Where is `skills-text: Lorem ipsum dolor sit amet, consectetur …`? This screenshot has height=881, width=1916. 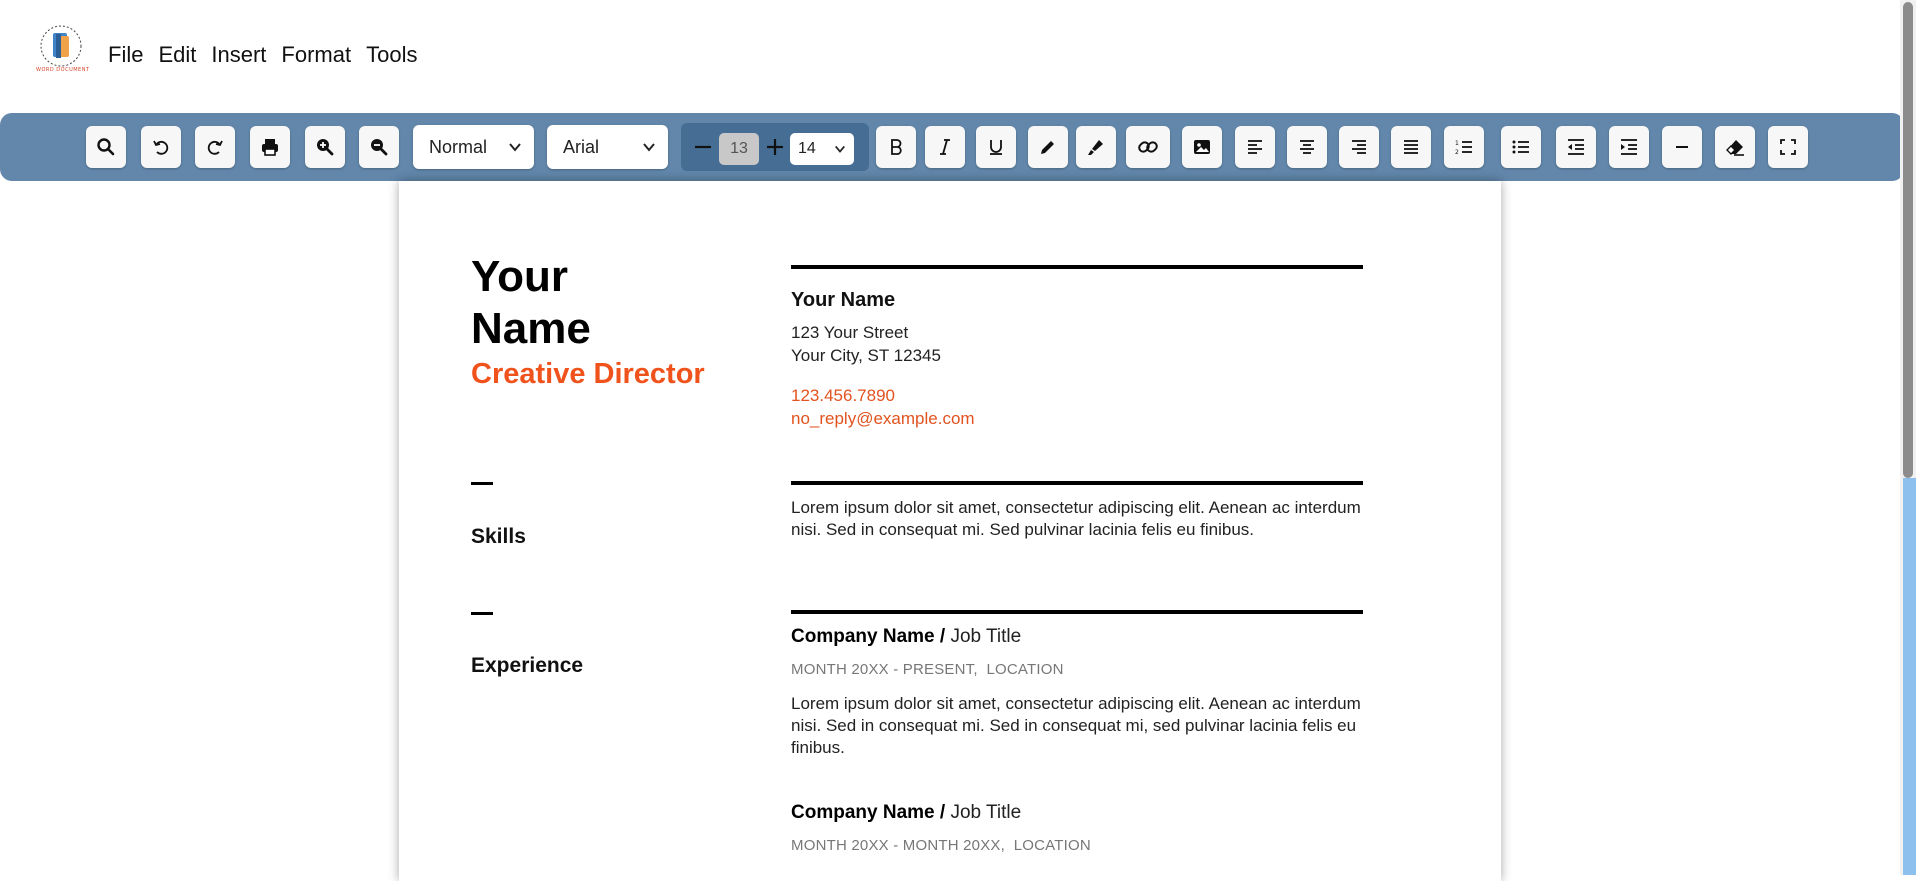
skills-text: Lorem ipsum dolor sit amet, consectetur … is located at coordinates (1076, 518).